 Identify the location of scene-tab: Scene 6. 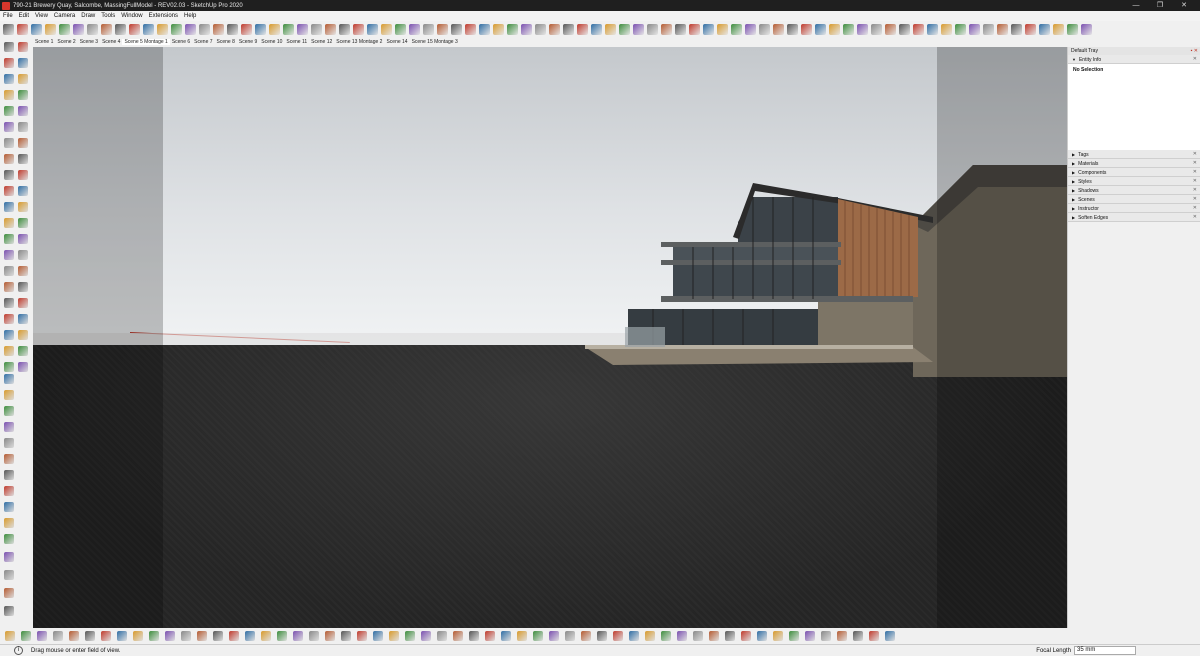
(181, 42).